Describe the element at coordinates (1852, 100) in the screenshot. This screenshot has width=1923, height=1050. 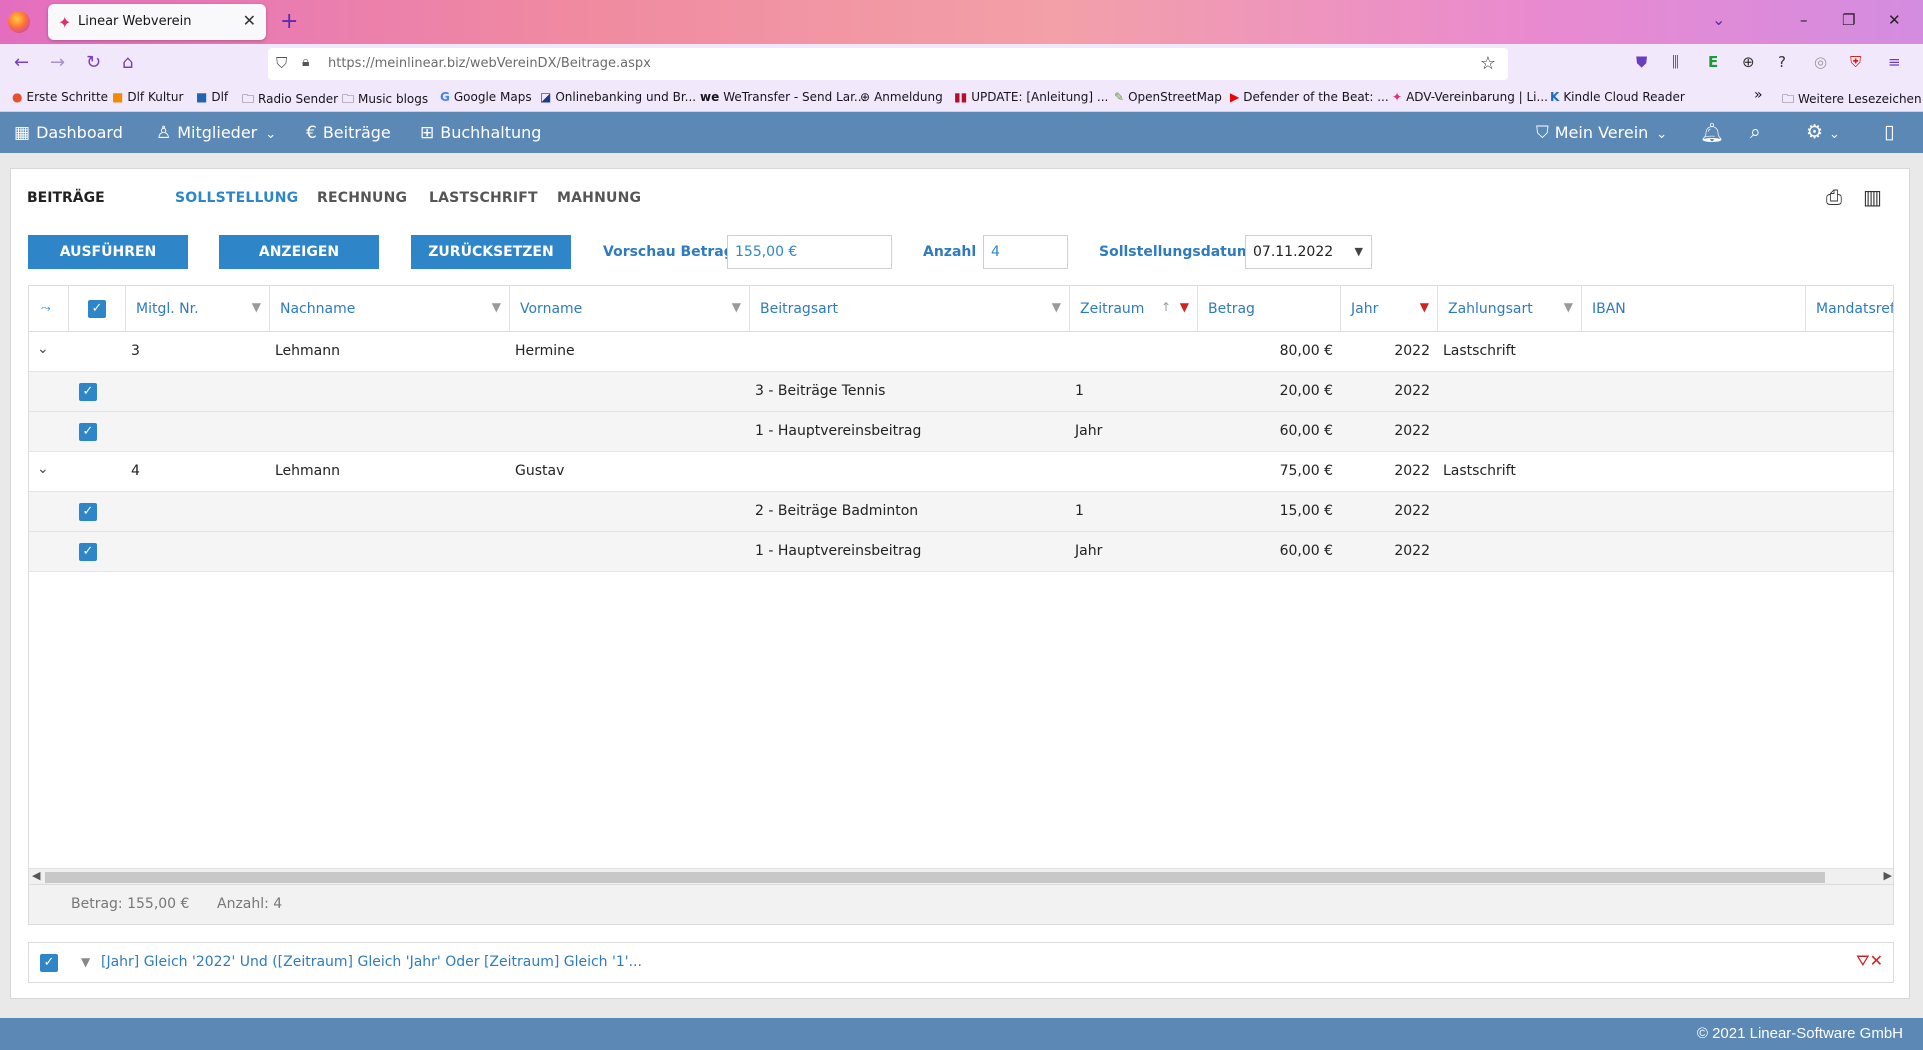
I see `bookmark-item: 🗀 Weitere Lesezeichen` at that location.